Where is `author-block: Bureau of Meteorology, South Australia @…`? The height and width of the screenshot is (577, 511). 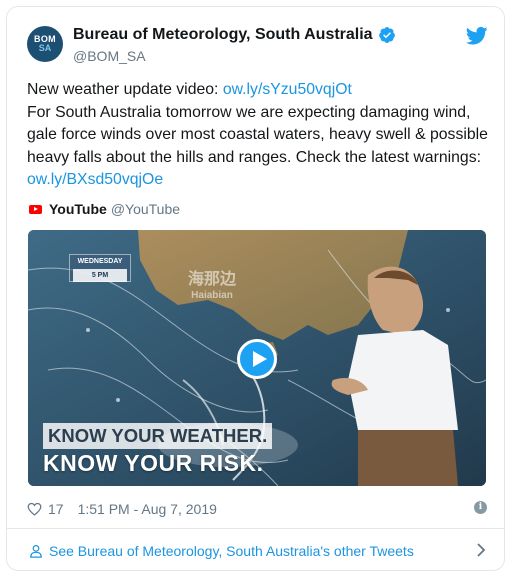
author-block: Bureau of Meteorology, South Australia @… is located at coordinates (234, 44).